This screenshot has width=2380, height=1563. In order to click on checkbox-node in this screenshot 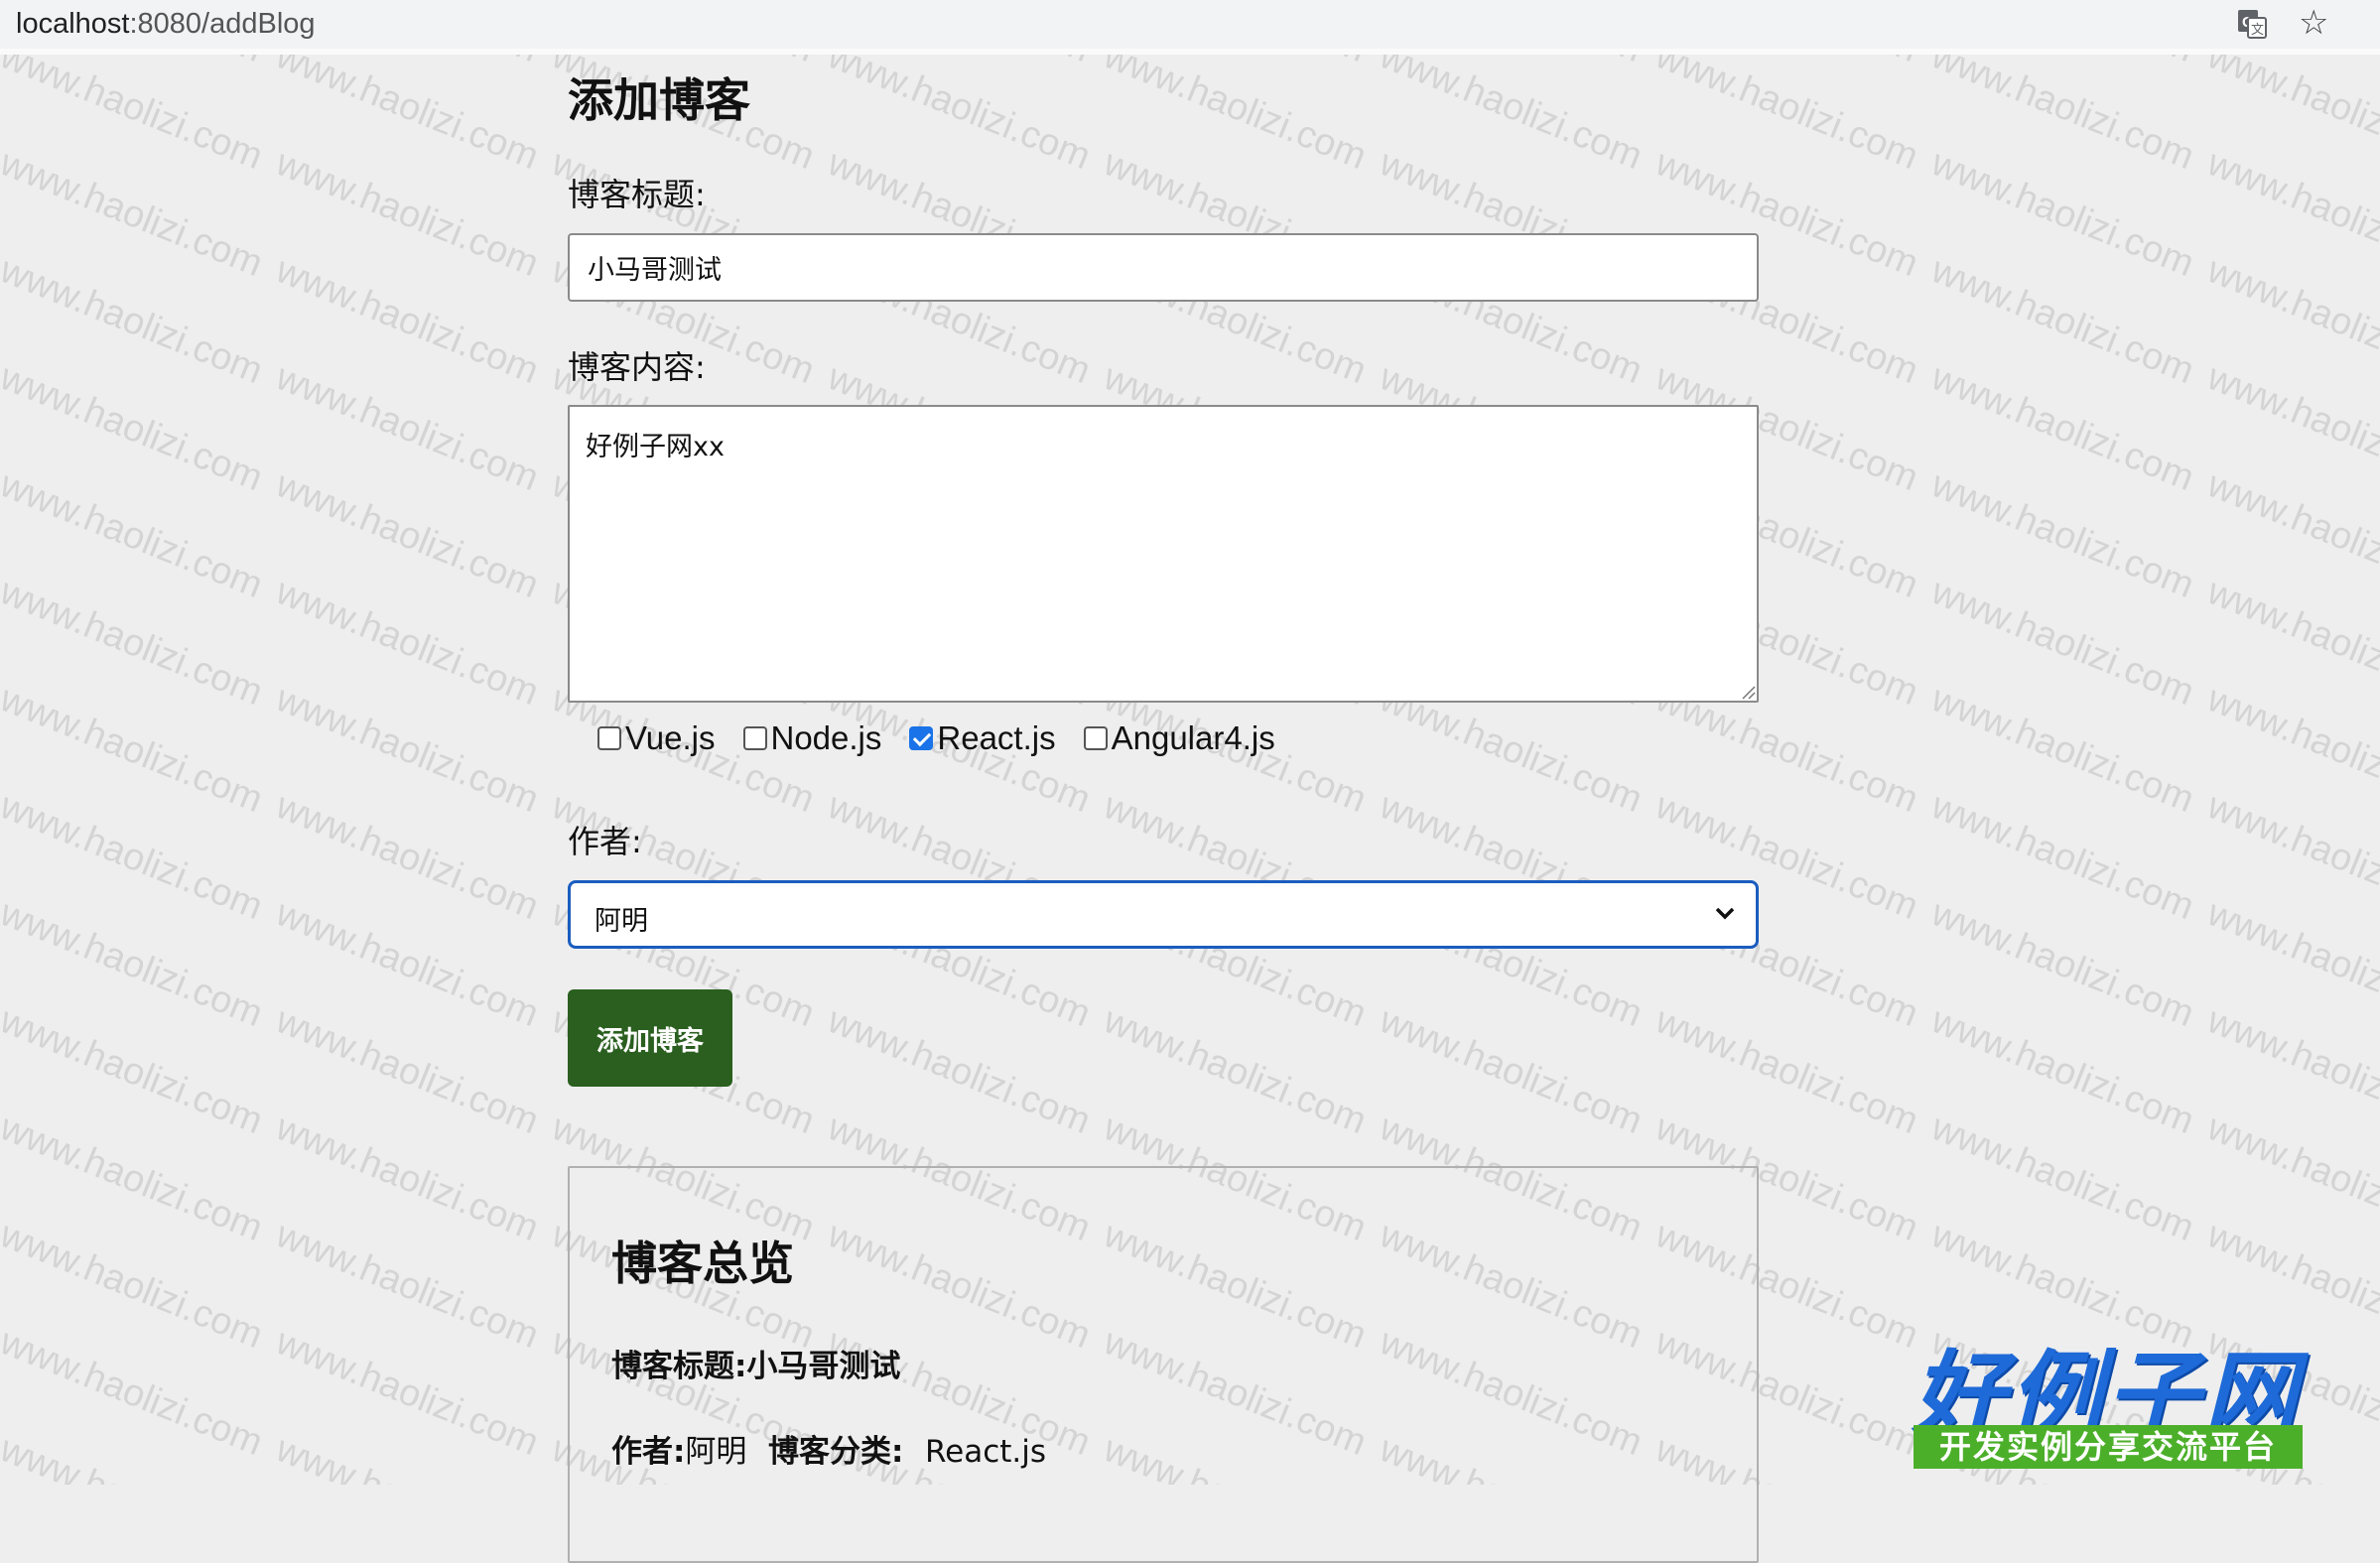, I will do `click(754, 738)`.